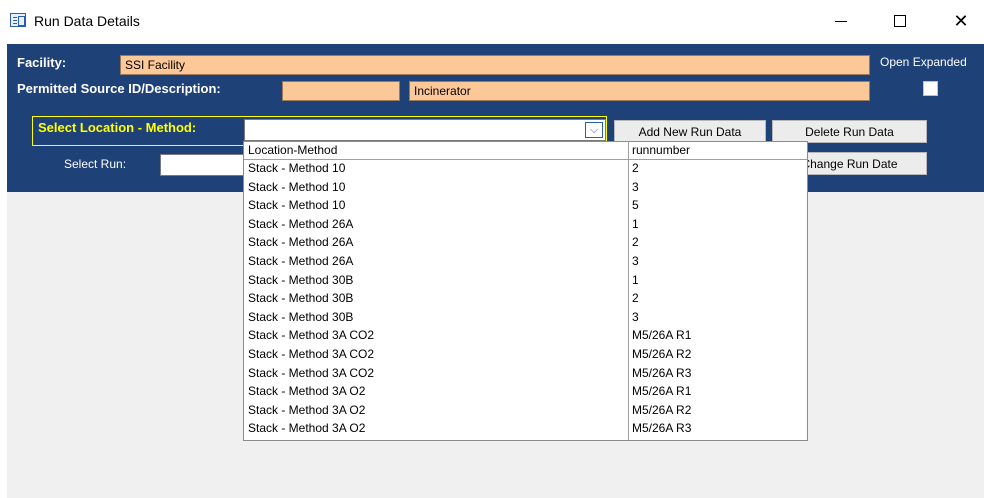 This screenshot has height=498, width=984. Describe the element at coordinates (525, 168) in the screenshot. I see `dropdown-option: Stack - Method 10 2` at that location.